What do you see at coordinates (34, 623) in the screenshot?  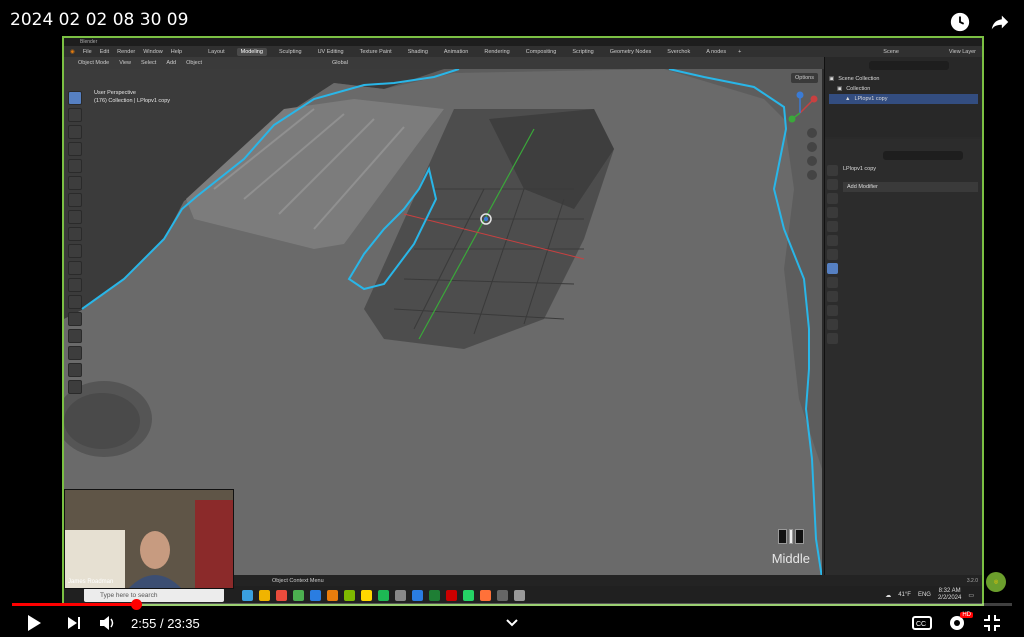 I see `play-button` at bounding box center [34, 623].